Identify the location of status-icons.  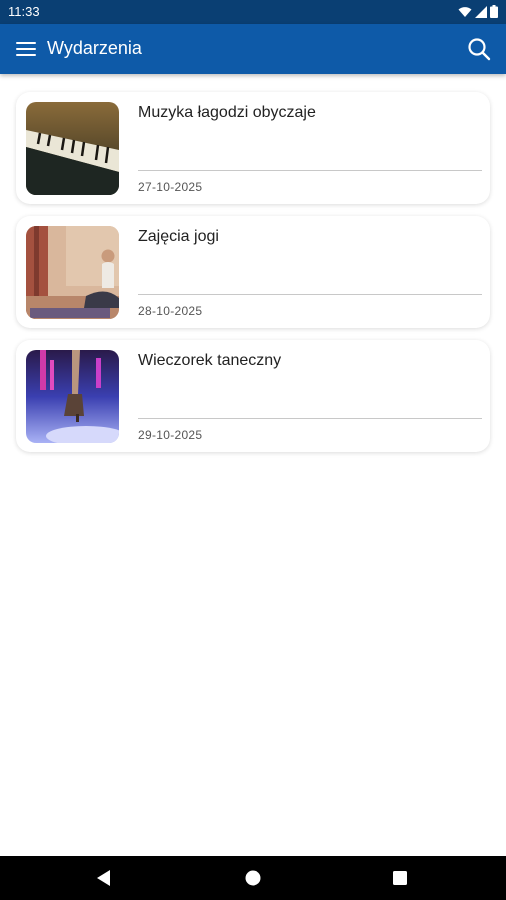
(478, 11).